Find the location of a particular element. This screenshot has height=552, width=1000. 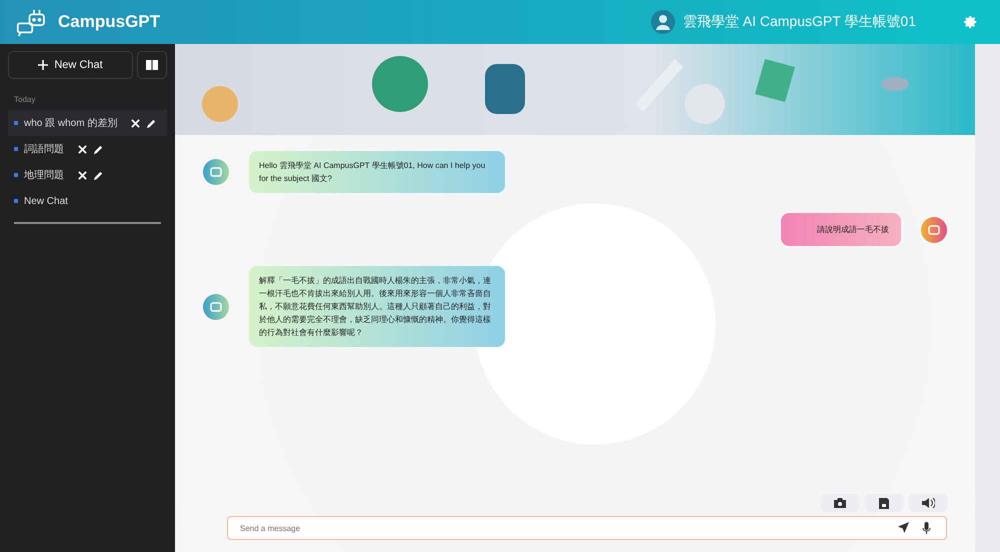

save-icon is located at coordinates (884, 503).